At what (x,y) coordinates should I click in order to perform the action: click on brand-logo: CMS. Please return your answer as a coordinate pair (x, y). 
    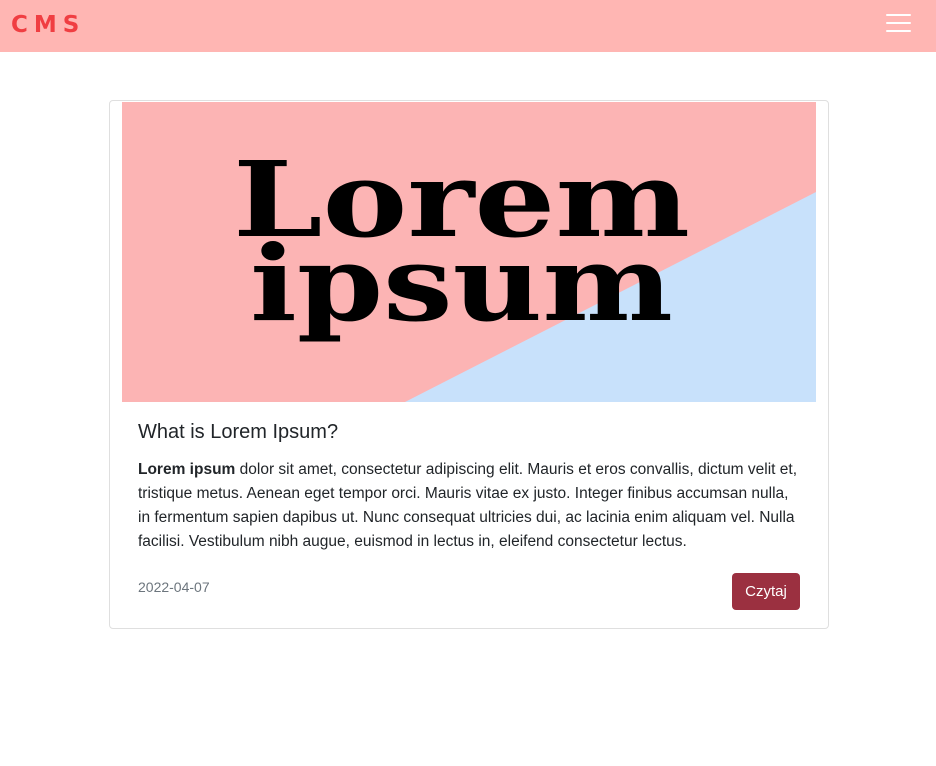
    Looking at the image, I should click on (48, 25).